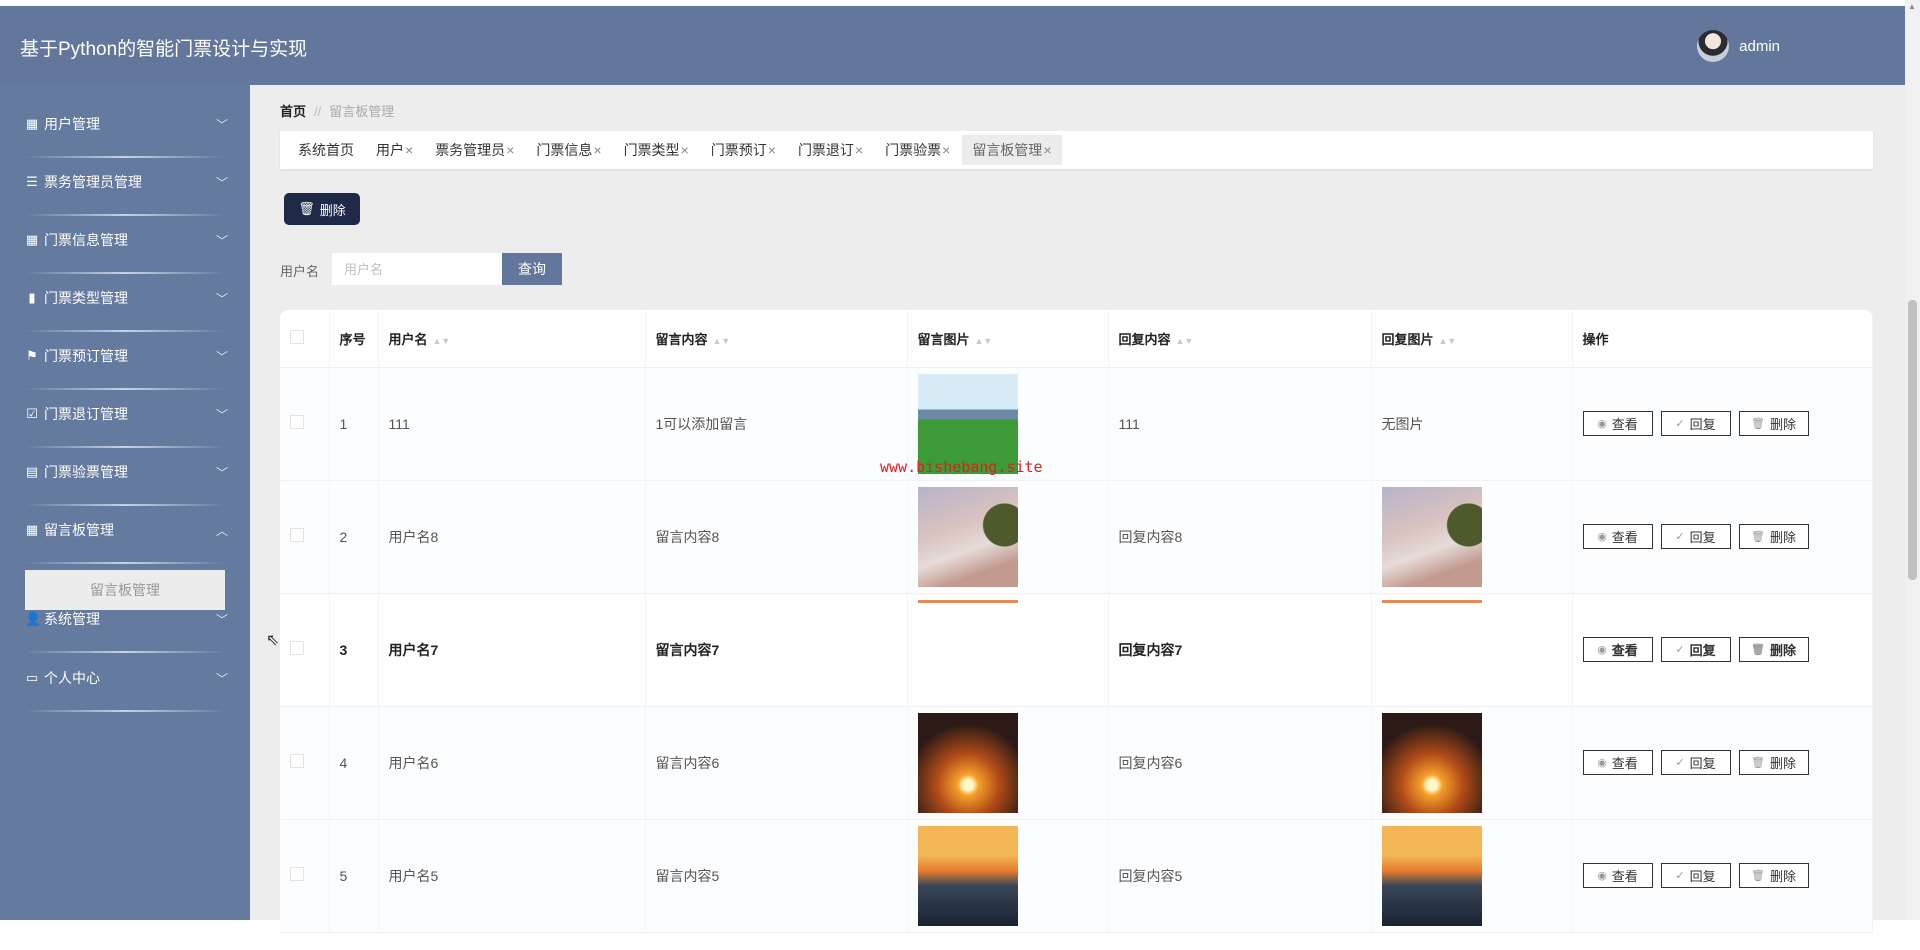  I want to click on grid-icon: ▦, so click(32, 123).